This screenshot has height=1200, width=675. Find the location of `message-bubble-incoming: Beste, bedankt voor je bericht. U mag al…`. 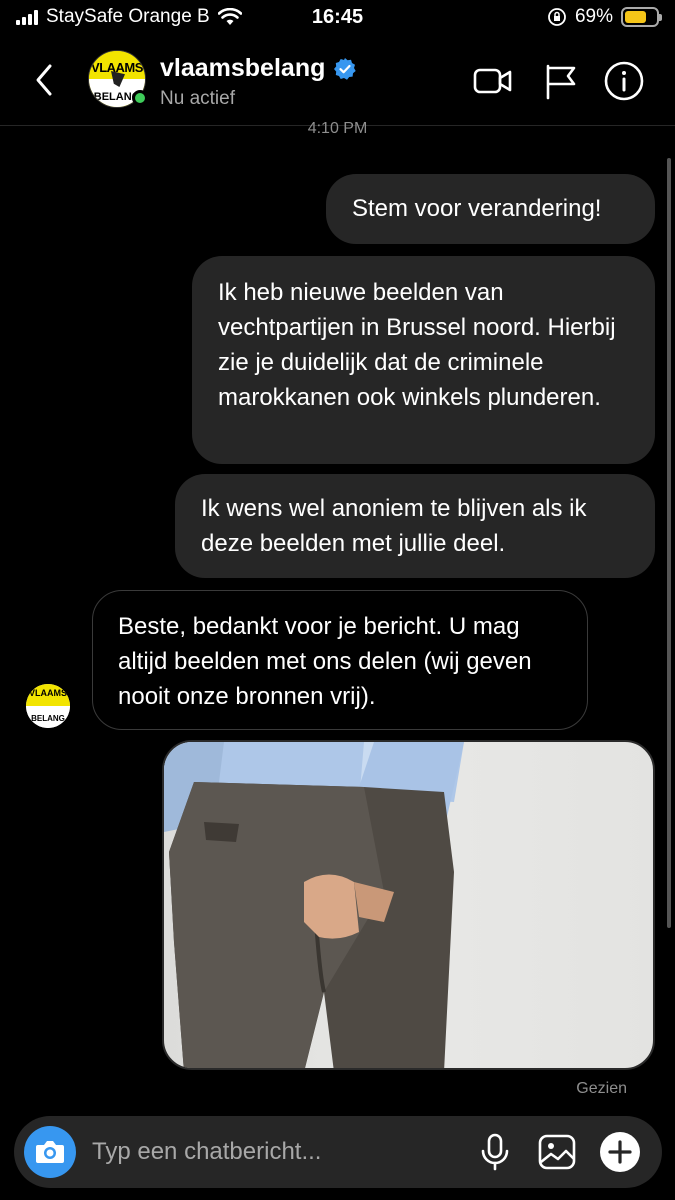

message-bubble-incoming: Beste, bedankt voor je bericht. U mag al… is located at coordinates (340, 660).